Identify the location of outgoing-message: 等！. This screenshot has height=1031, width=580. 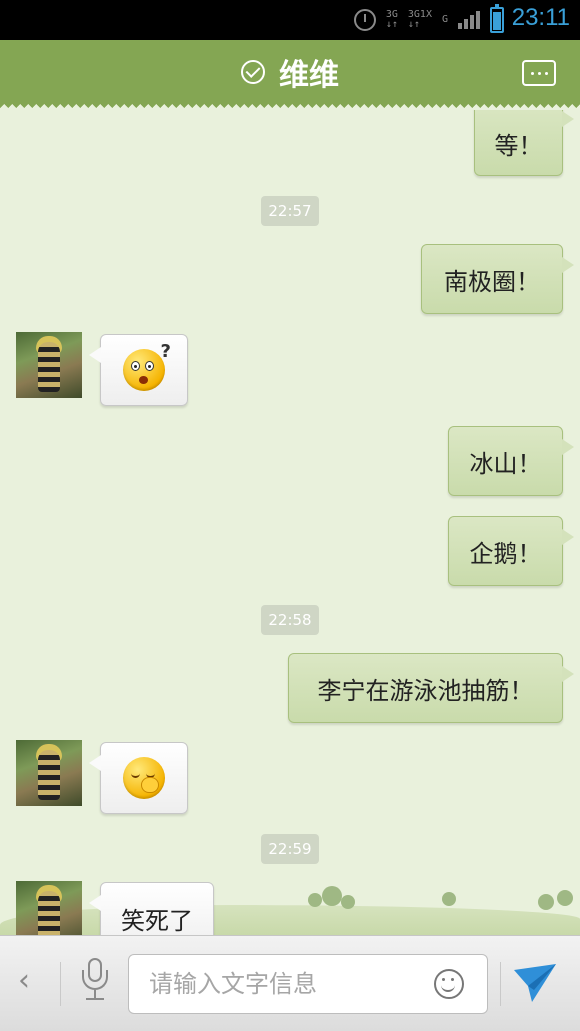
(524, 143).